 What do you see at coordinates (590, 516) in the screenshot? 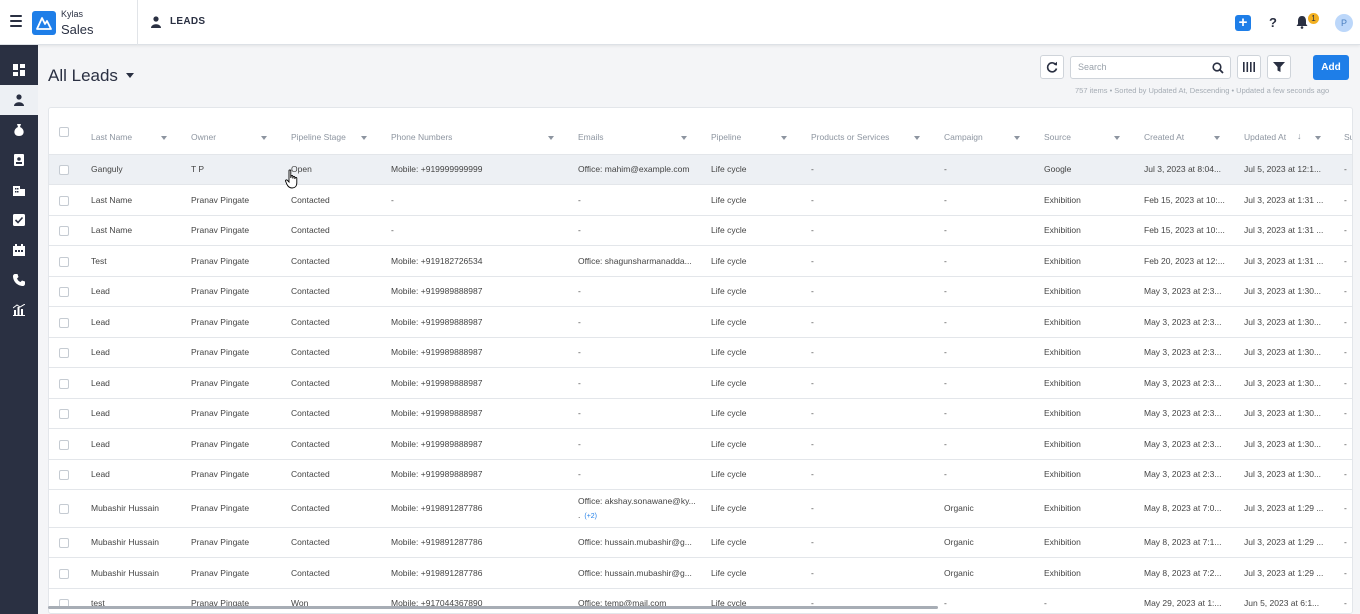
I see `more-emails-link: (+2)` at bounding box center [590, 516].